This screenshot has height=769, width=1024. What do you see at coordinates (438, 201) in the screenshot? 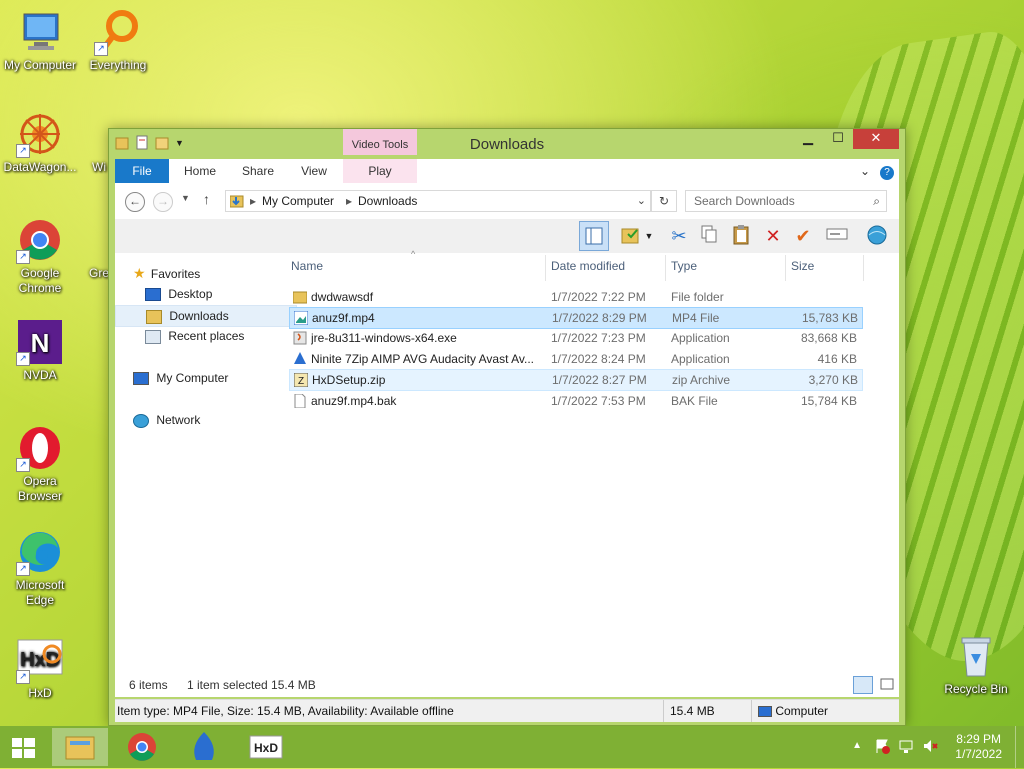
I see `address-field: ▸ My Computer ▸ Downloads ⌄` at bounding box center [438, 201].